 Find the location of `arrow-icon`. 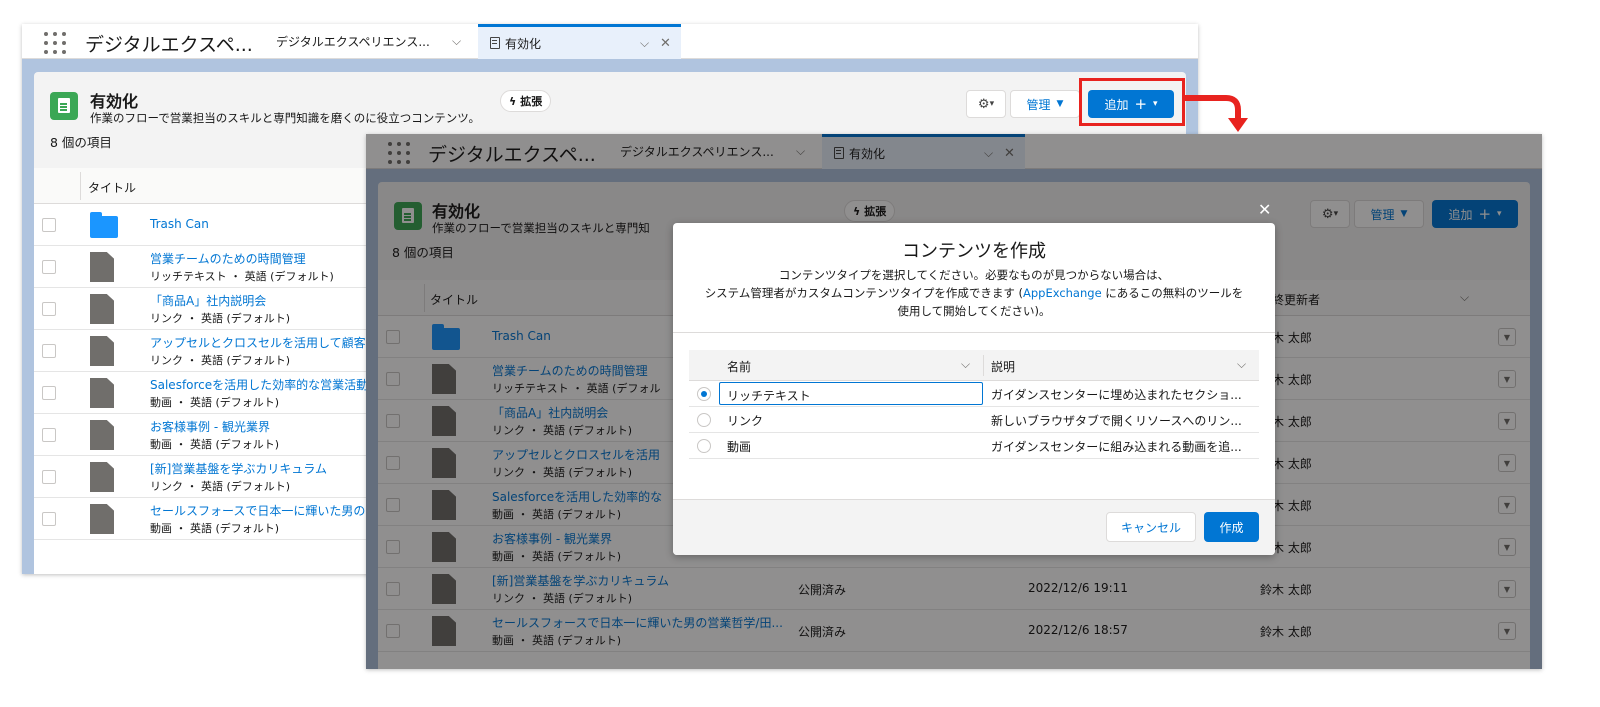

arrow-icon is located at coordinates (1216, 113).